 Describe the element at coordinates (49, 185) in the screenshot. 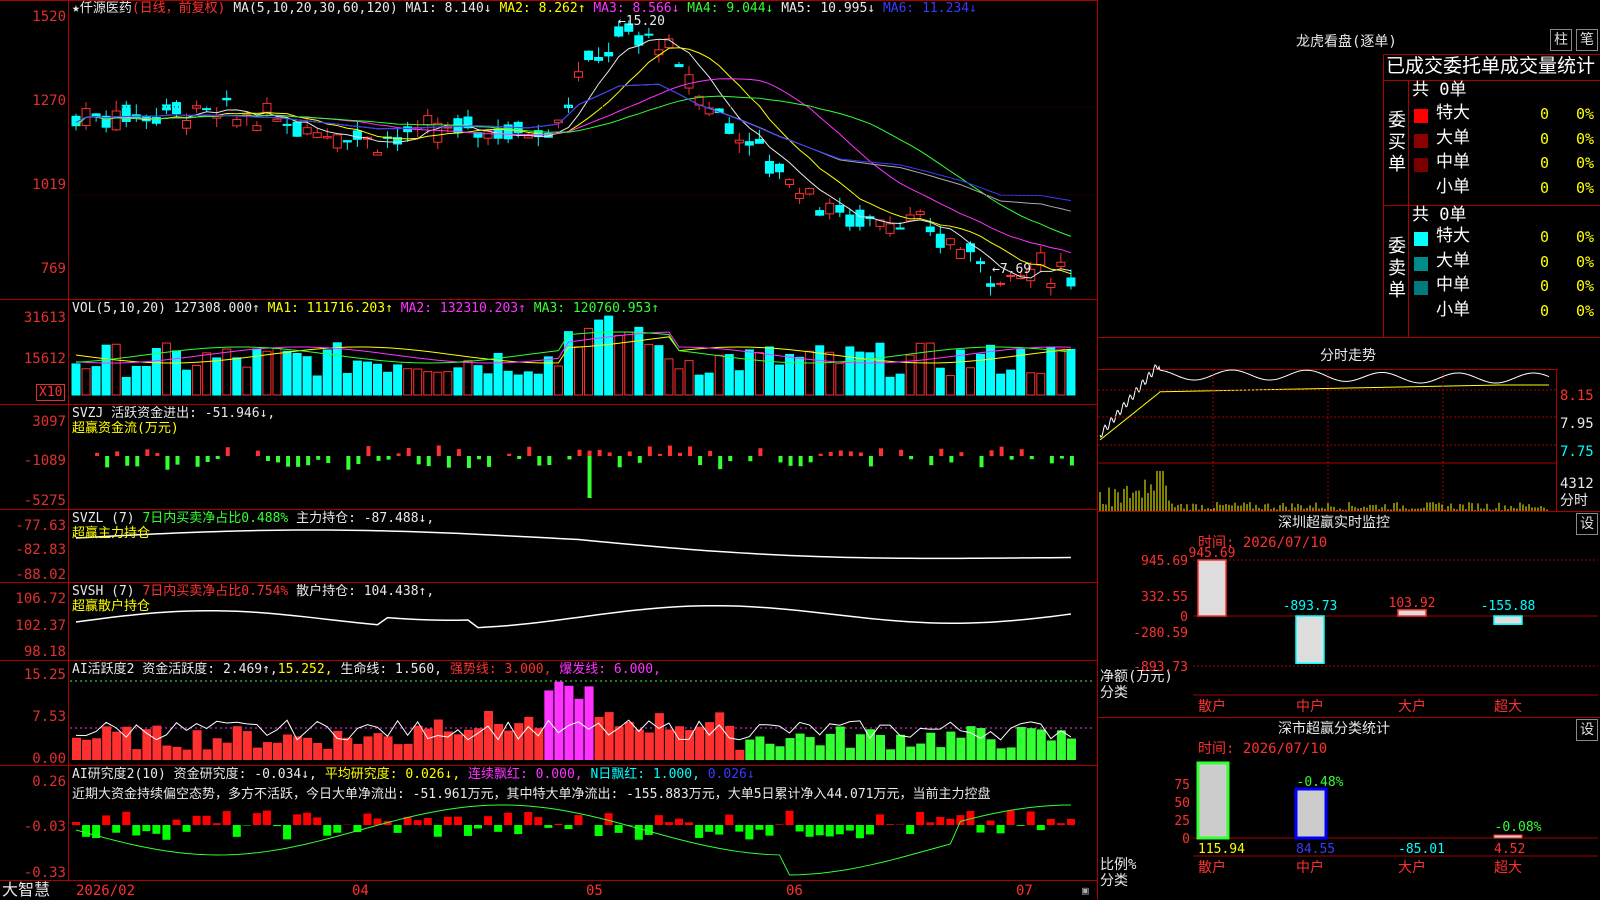

I see `price-y-label: 1019` at that location.